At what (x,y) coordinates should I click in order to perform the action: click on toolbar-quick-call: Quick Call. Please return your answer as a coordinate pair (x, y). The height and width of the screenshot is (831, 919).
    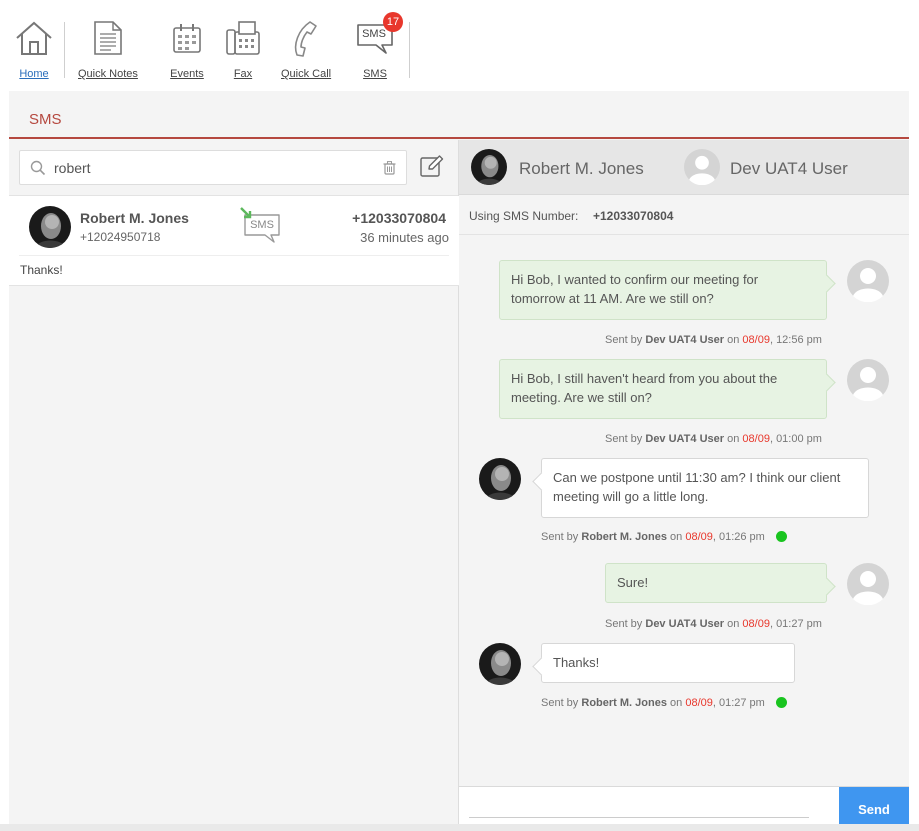
    Looking at the image, I should click on (306, 49).